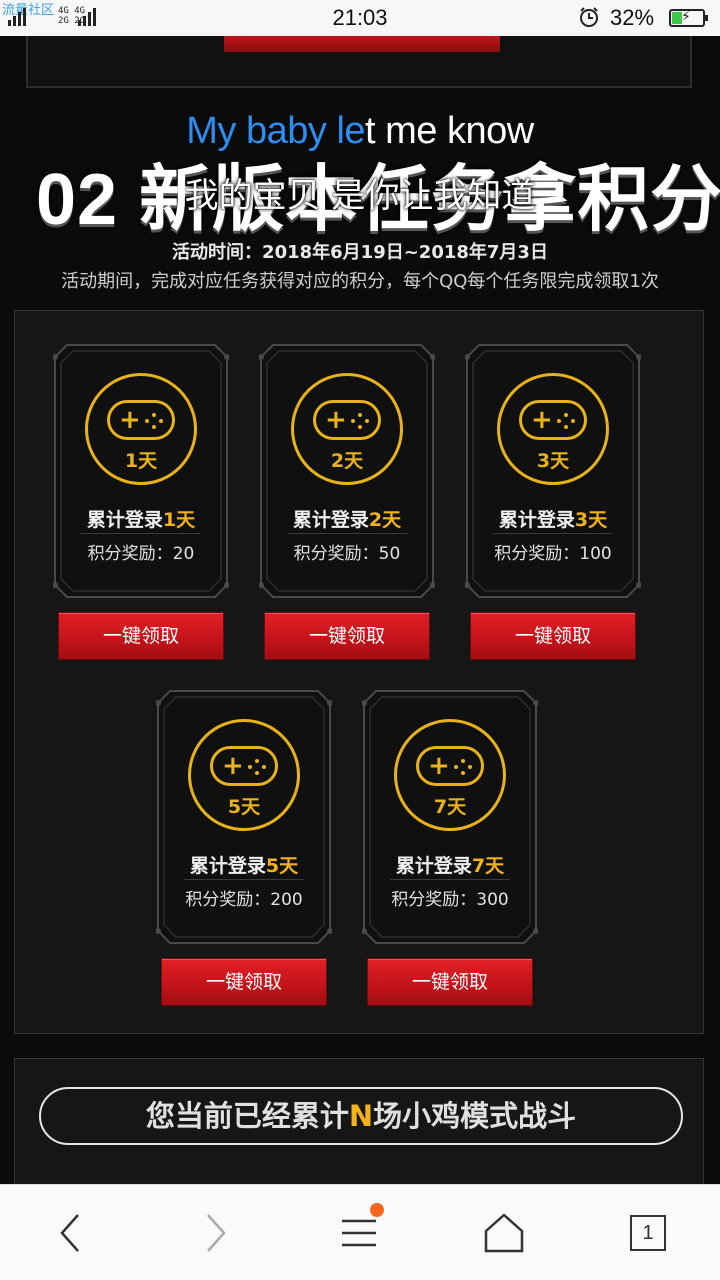  What do you see at coordinates (450, 900) in the screenshot?
I see `points-reward: 积分奖励：300` at bounding box center [450, 900].